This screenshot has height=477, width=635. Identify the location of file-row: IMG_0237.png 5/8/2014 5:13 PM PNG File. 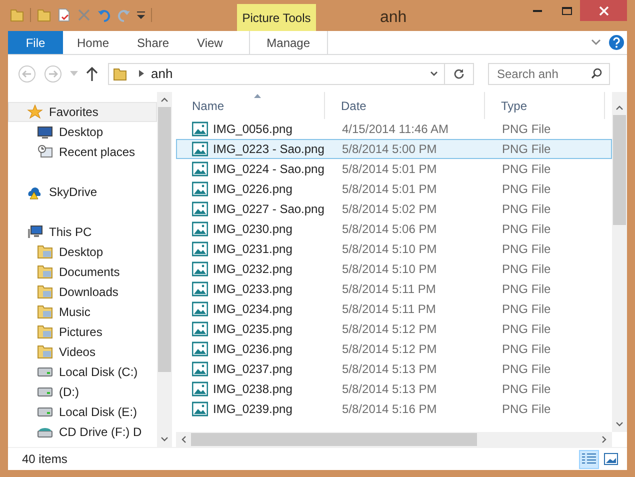
(394, 369).